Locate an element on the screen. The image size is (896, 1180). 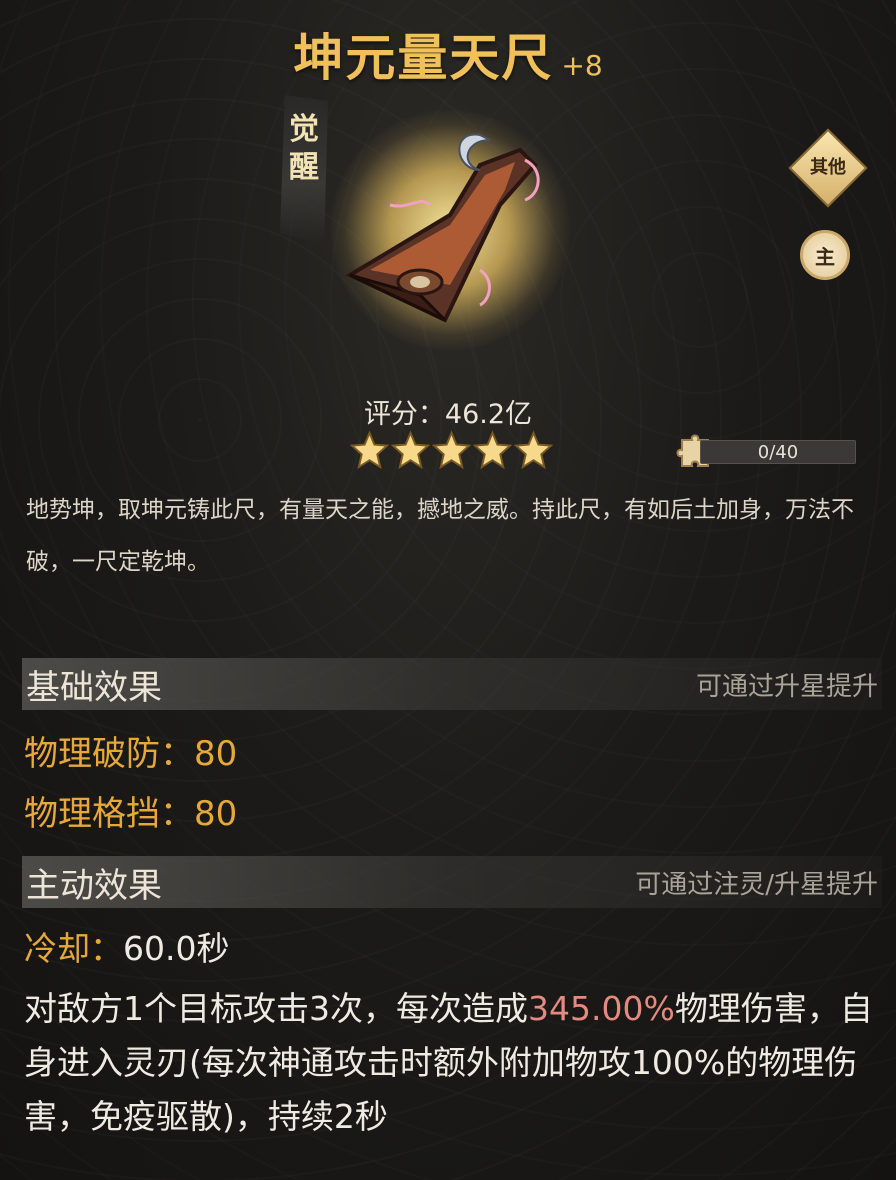
awaken-char-2: 醒 is located at coordinates (304, 167).